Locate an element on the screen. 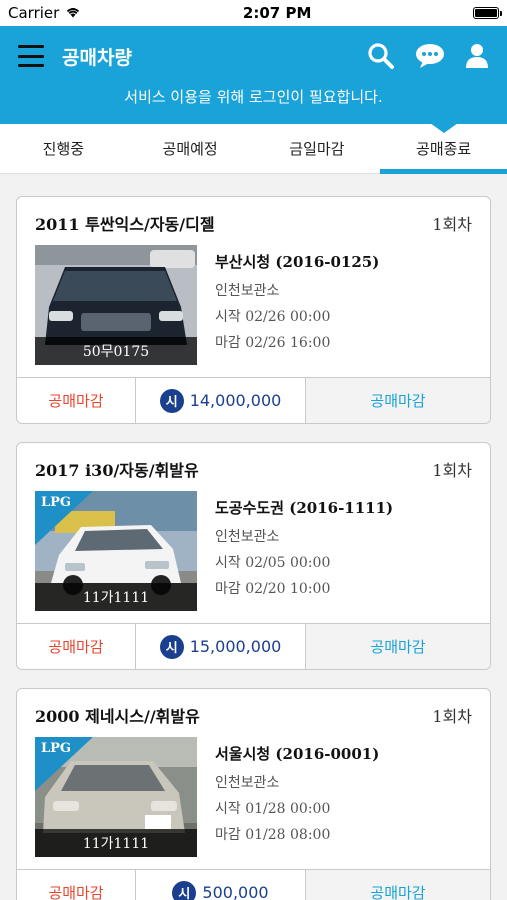 This screenshot has height=900, width=507. price-cell: 시 15,000,000 is located at coordinates (221, 646).